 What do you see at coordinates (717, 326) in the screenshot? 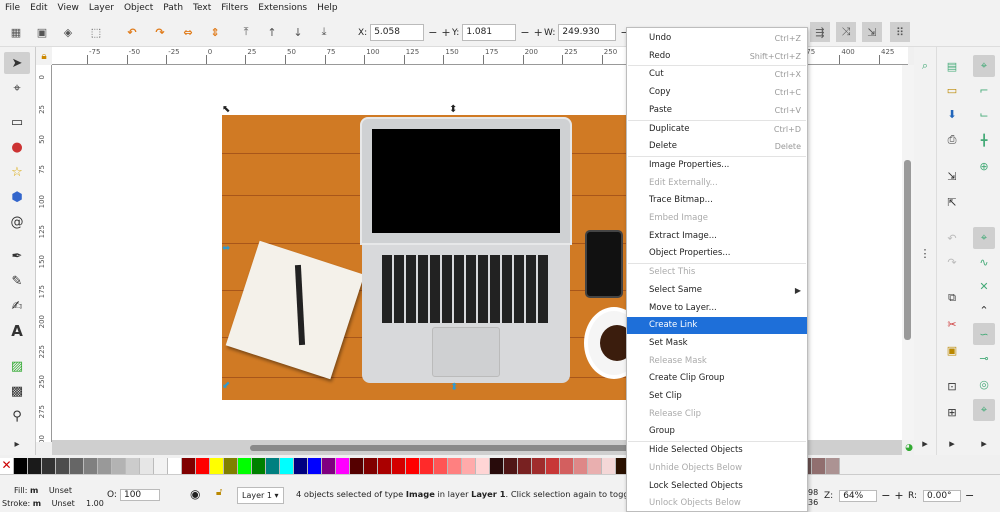
I see `context-menu-item-create-link: Create Link` at bounding box center [717, 326].